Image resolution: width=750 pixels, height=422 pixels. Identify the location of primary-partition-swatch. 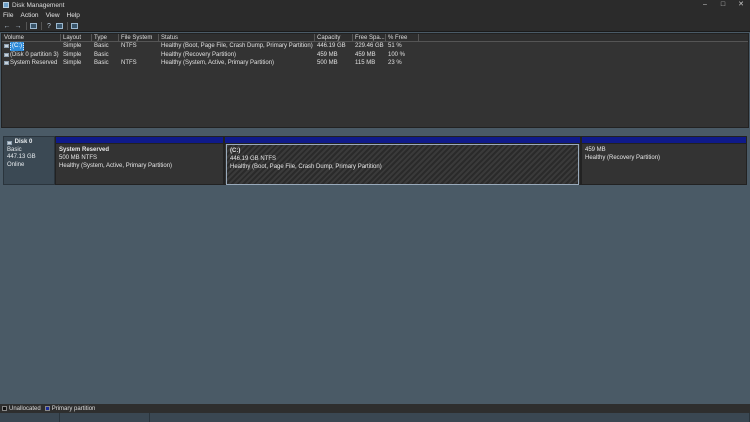
(47, 408).